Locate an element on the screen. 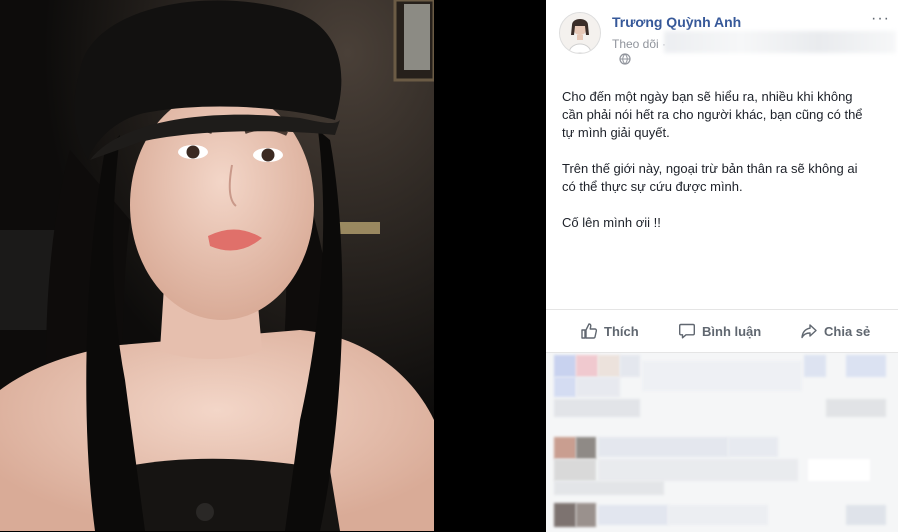 Image resolution: width=898 pixels, height=532 pixels. post-actions-bar: Thích Bình luận Chia sẻ is located at coordinates (722, 331).